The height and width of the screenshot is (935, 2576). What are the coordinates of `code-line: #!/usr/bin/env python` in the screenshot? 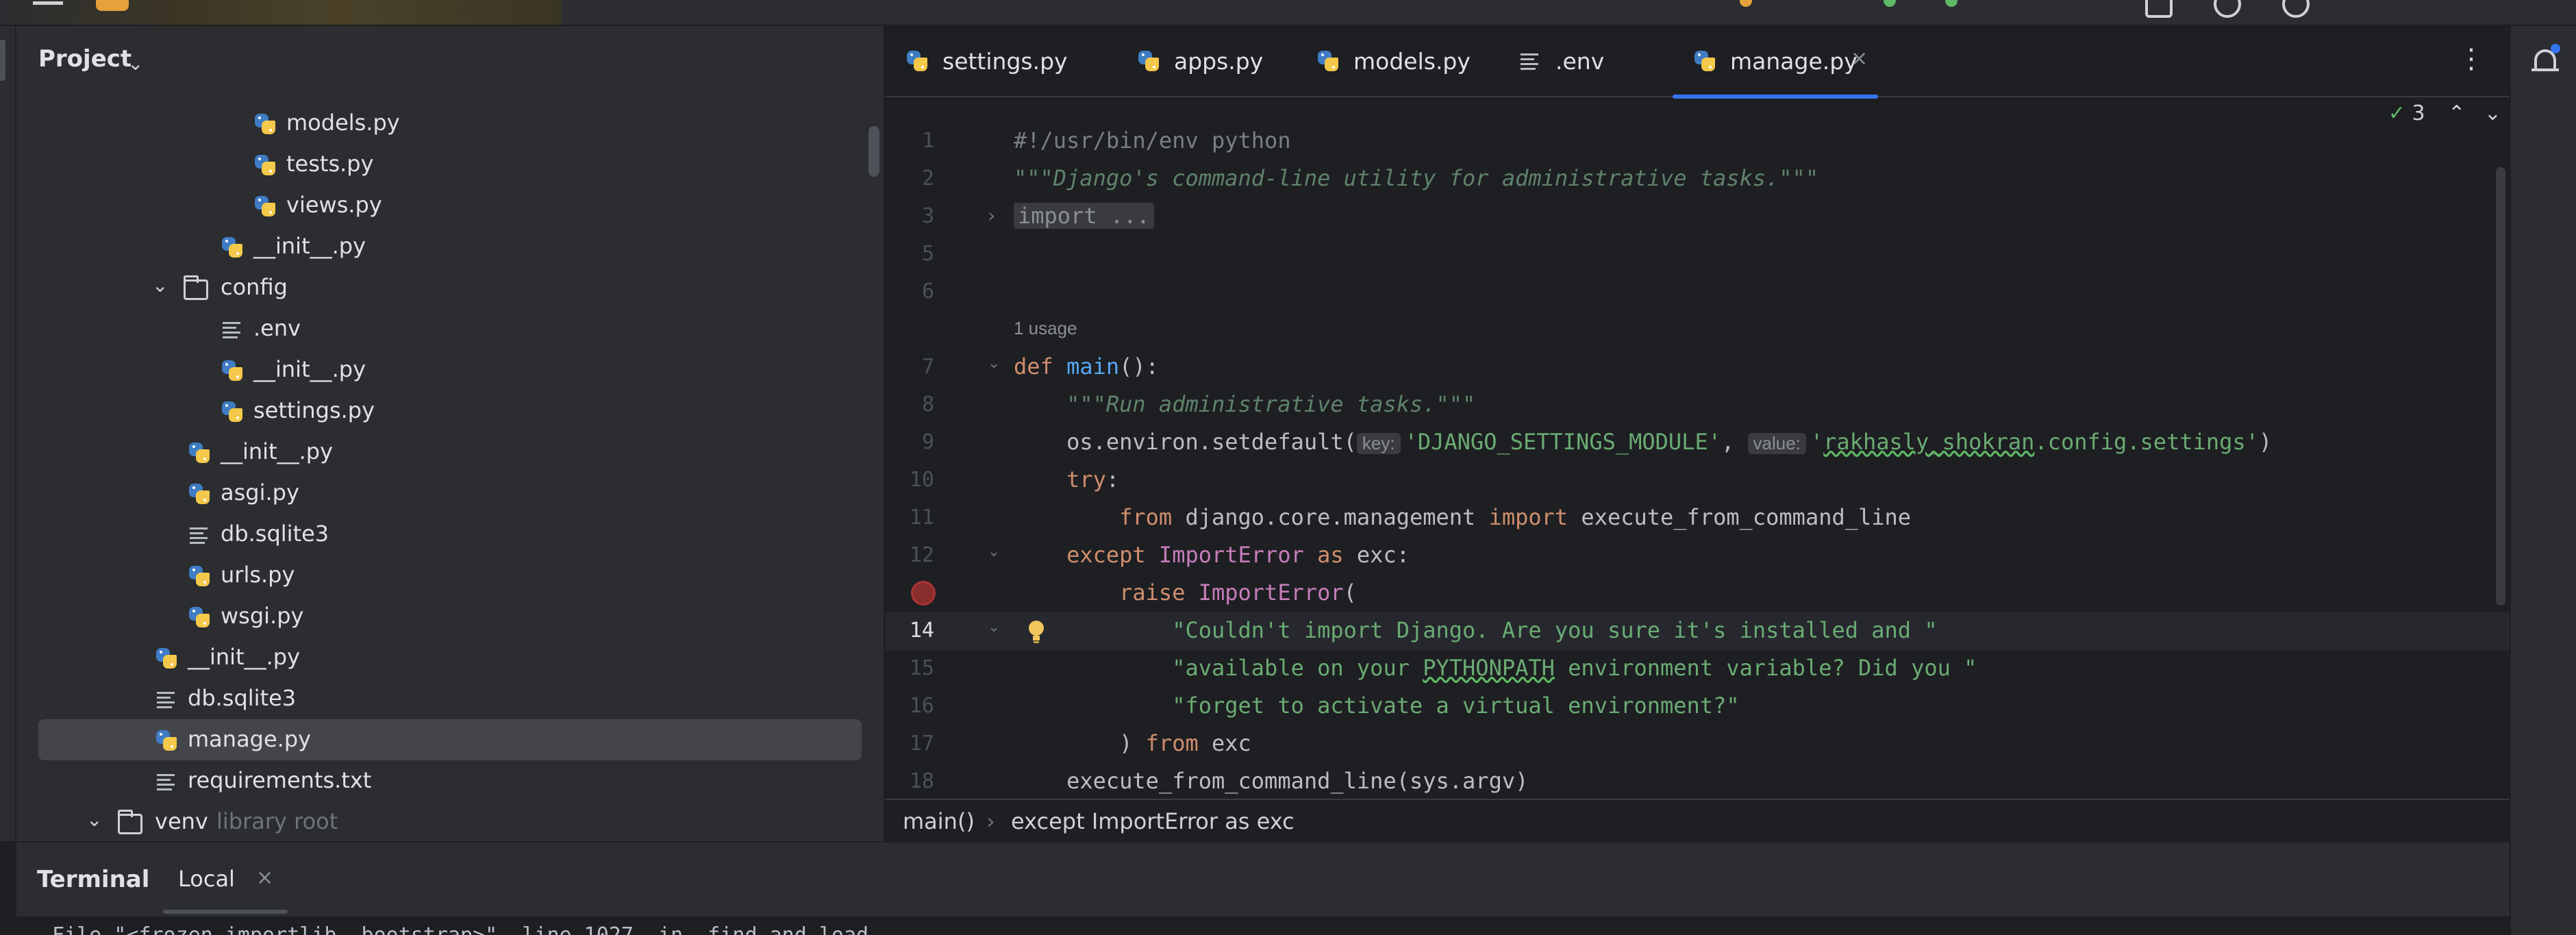 It's located at (1152, 140).